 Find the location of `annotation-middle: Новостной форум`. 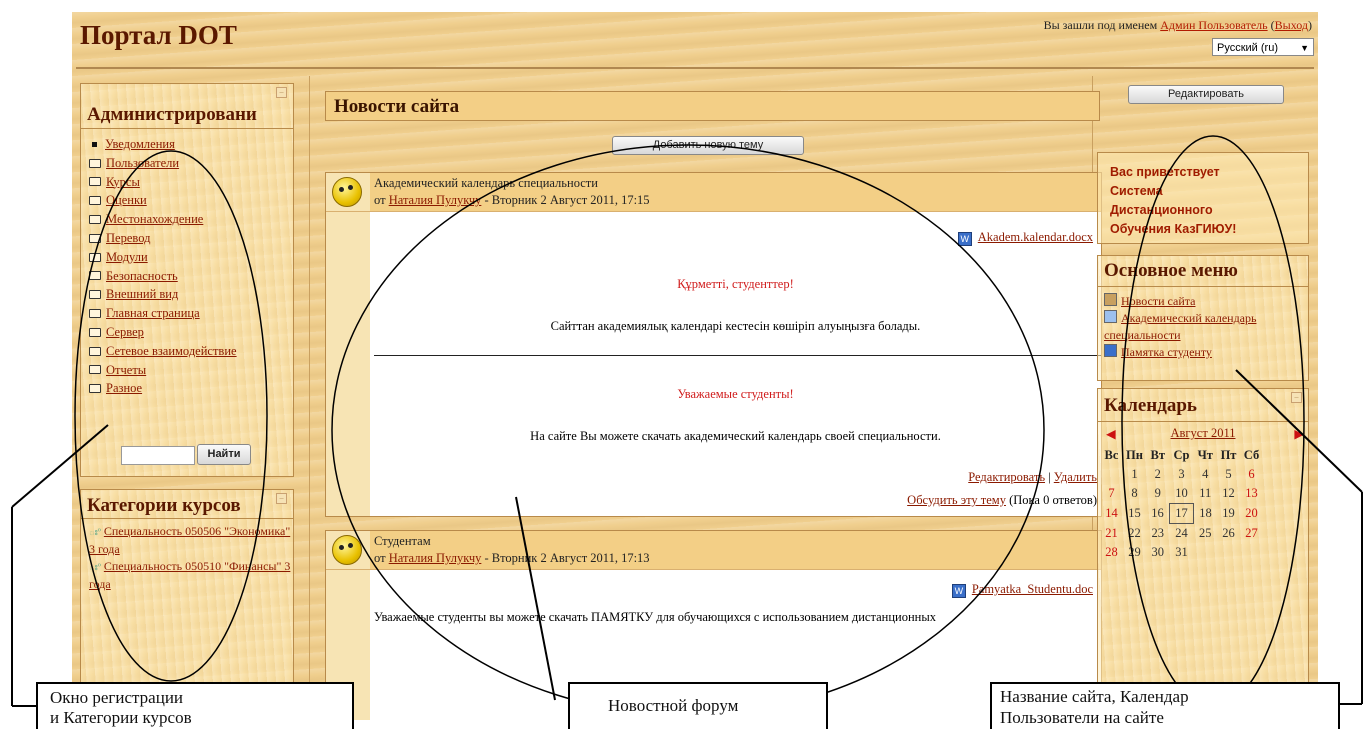

annotation-middle: Новостной форум is located at coordinates (698, 705).